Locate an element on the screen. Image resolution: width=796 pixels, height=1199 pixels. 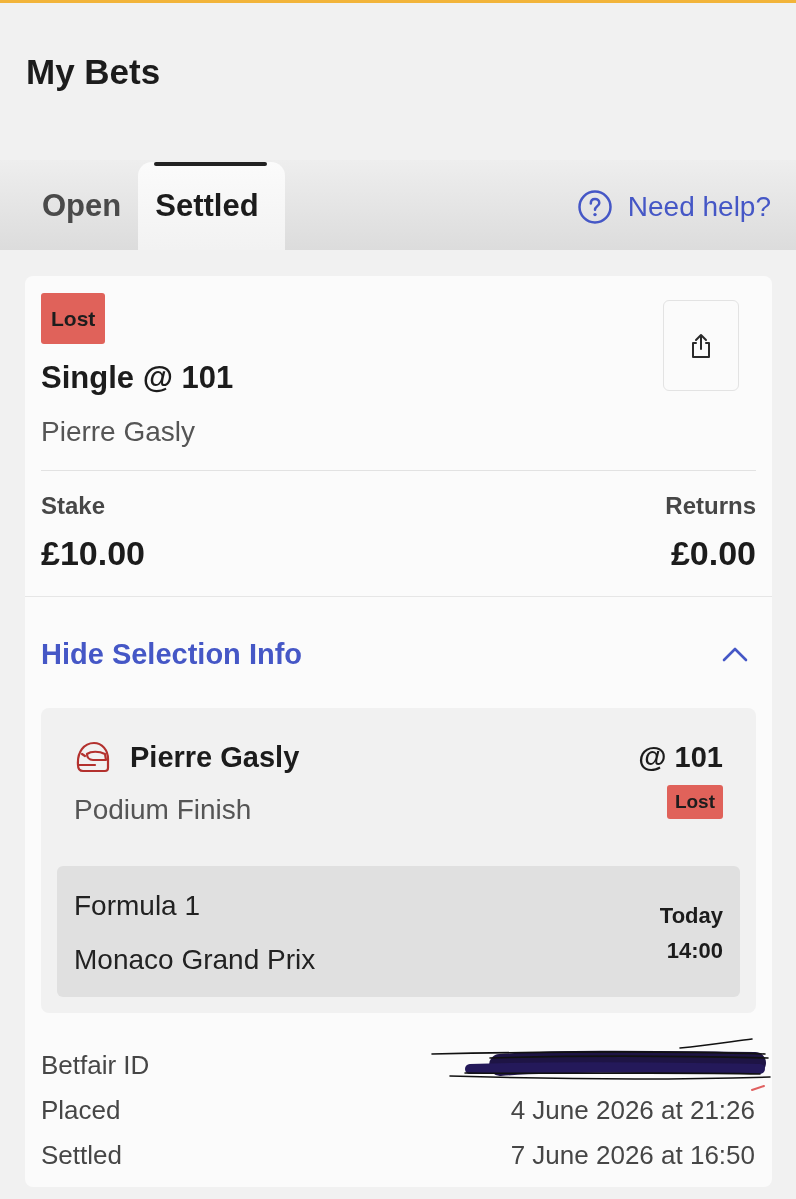
share-button is located at coordinates (701, 345).